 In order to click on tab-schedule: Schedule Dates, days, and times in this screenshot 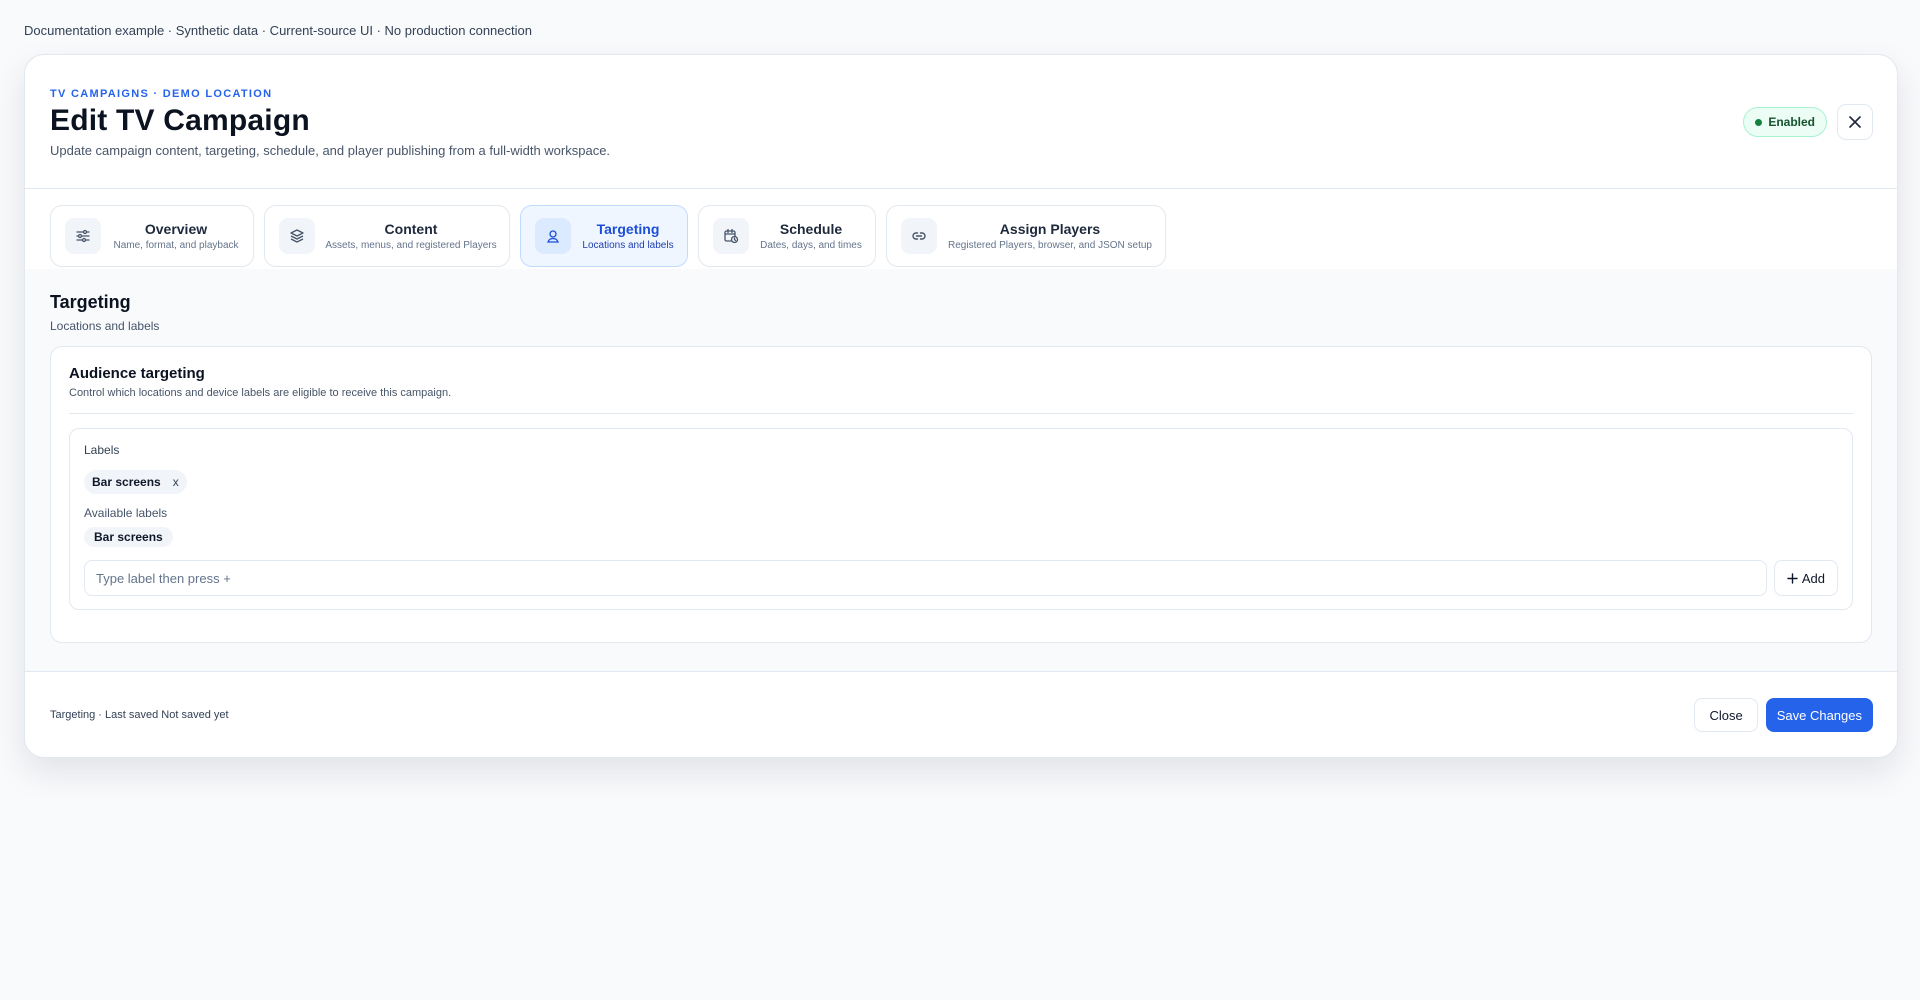, I will do `click(787, 236)`.